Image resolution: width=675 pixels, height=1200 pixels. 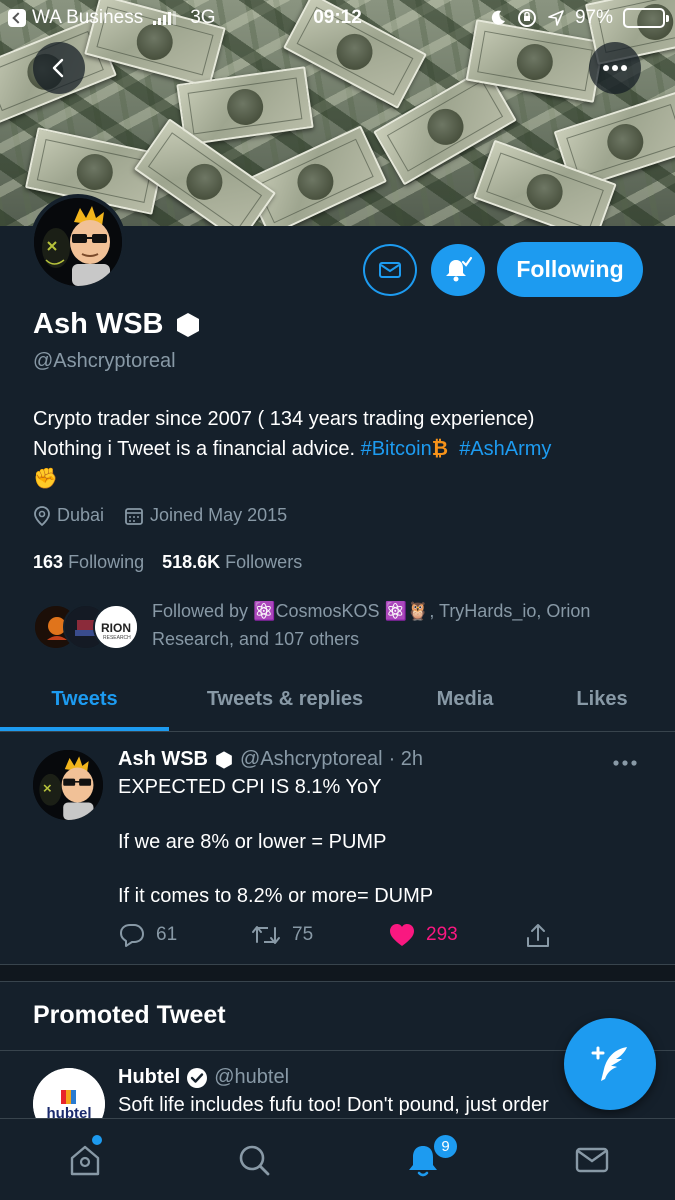 What do you see at coordinates (311, 759) in the screenshot?
I see `tweet-author-handle: @Ashcryptoreal` at bounding box center [311, 759].